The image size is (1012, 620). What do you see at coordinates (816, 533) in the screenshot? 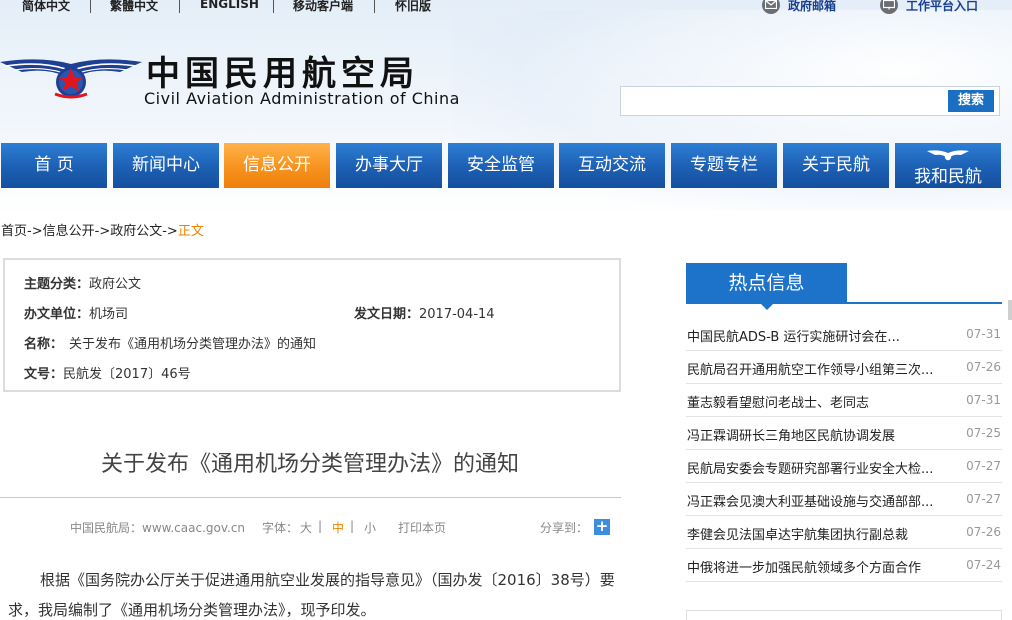
I see `news-title: 李健会见法国卓达宇航集团执行副总裁` at bounding box center [816, 533].